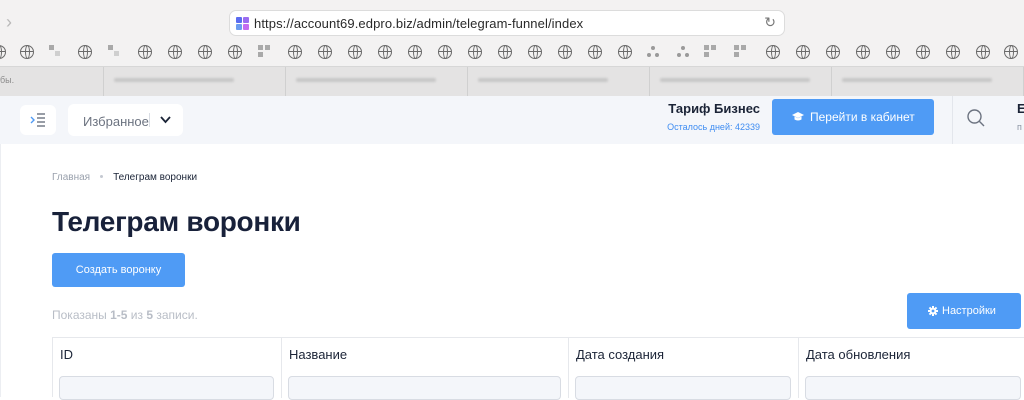  What do you see at coordinates (713, 127) in the screenshot?
I see `tariff-days-left: Осталось дней: 42339` at bounding box center [713, 127].